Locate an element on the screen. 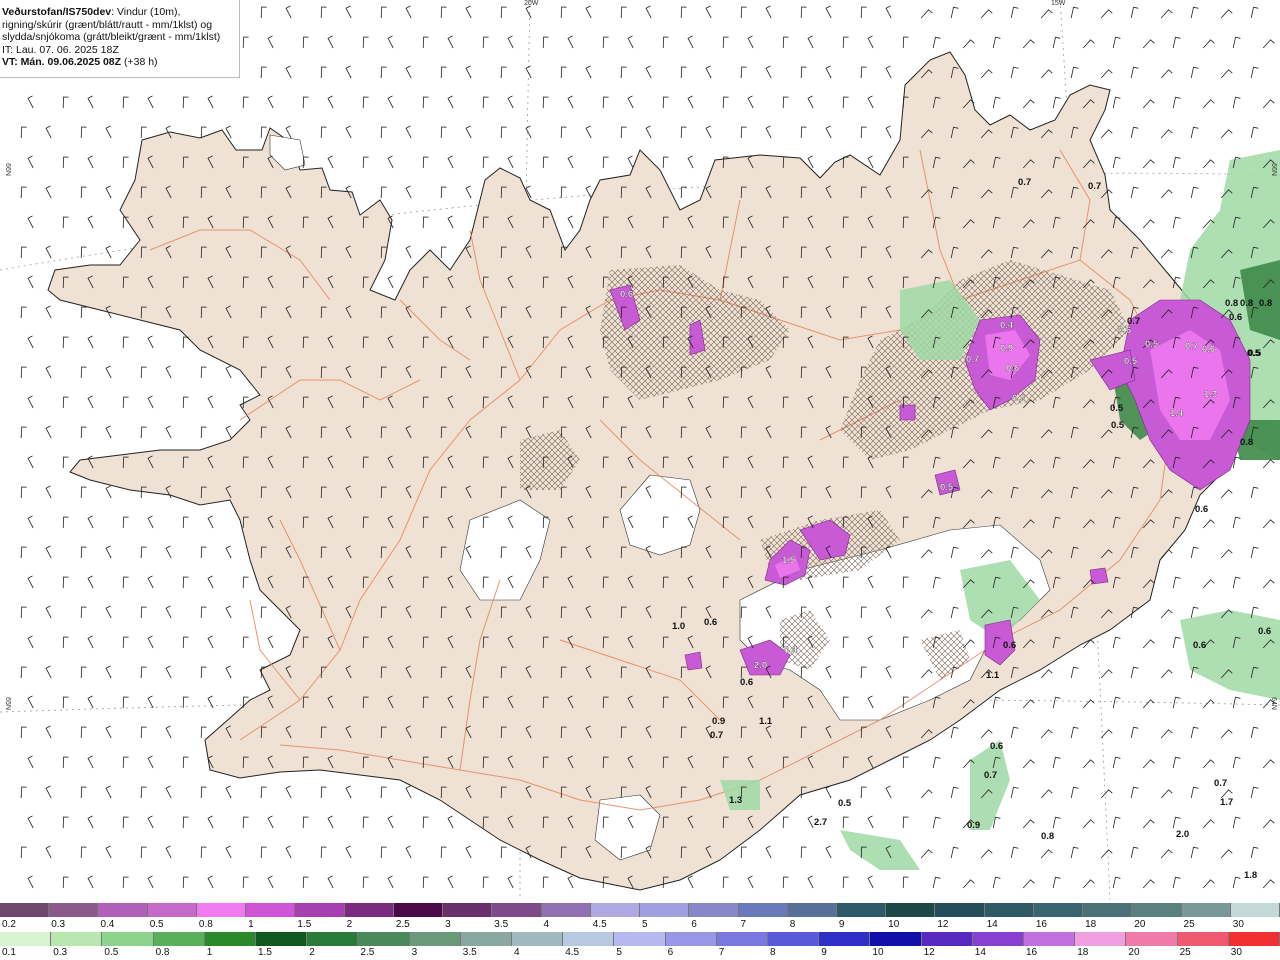 This screenshot has height=960, width=1280. precip-value-label: 1.4 is located at coordinates (1177, 413).